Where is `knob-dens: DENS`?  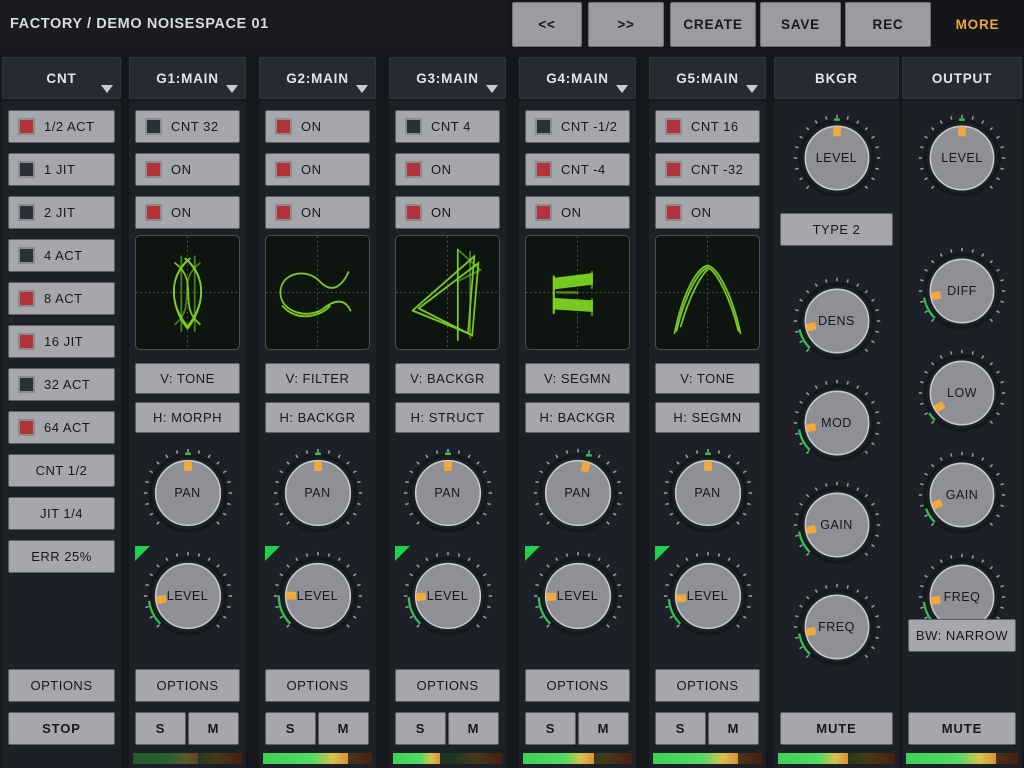 knob-dens: DENS is located at coordinates (837, 321).